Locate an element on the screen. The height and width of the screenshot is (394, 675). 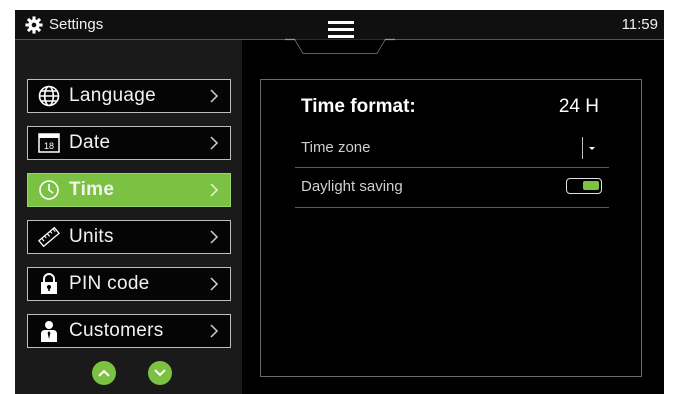
app-title: Settings is located at coordinates (76, 24).